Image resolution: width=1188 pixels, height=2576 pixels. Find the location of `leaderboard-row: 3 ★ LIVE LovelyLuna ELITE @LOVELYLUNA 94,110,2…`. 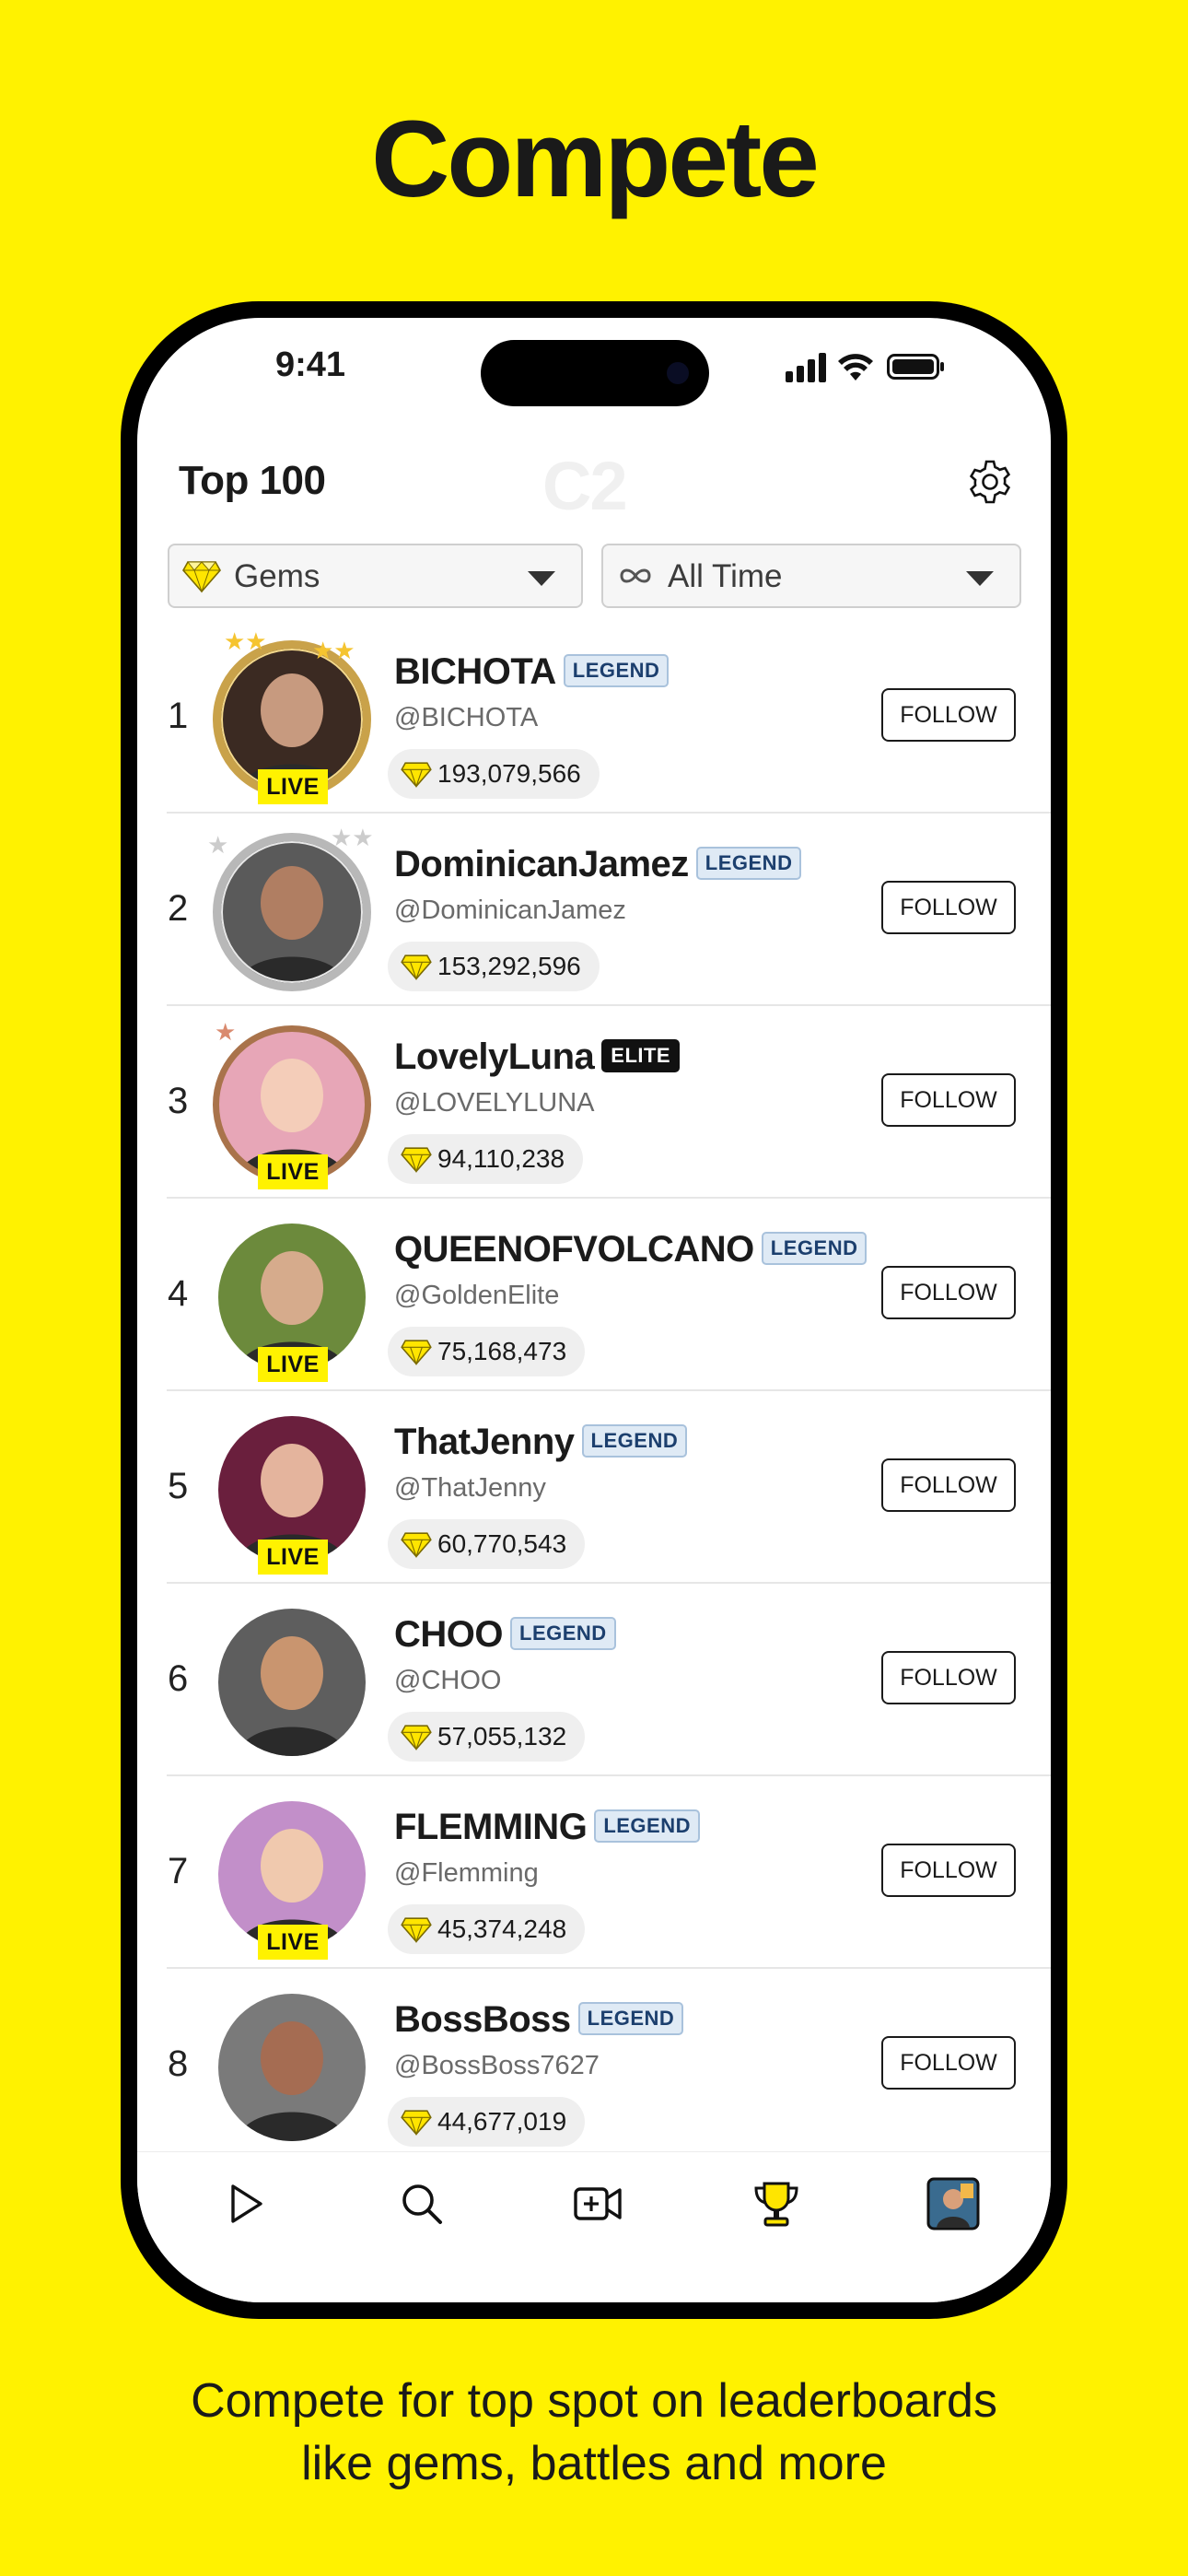

leaderboard-row: 3 ★ LIVE LovelyLuna ELITE @LOVELYLUNA 94,110,2… is located at coordinates (594, 1103).